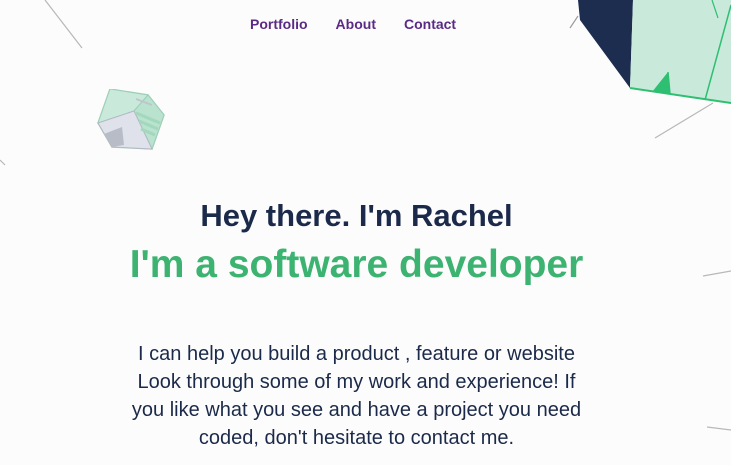  I want to click on hero-greeting: Hey there. I'm Rachel, so click(356, 215).